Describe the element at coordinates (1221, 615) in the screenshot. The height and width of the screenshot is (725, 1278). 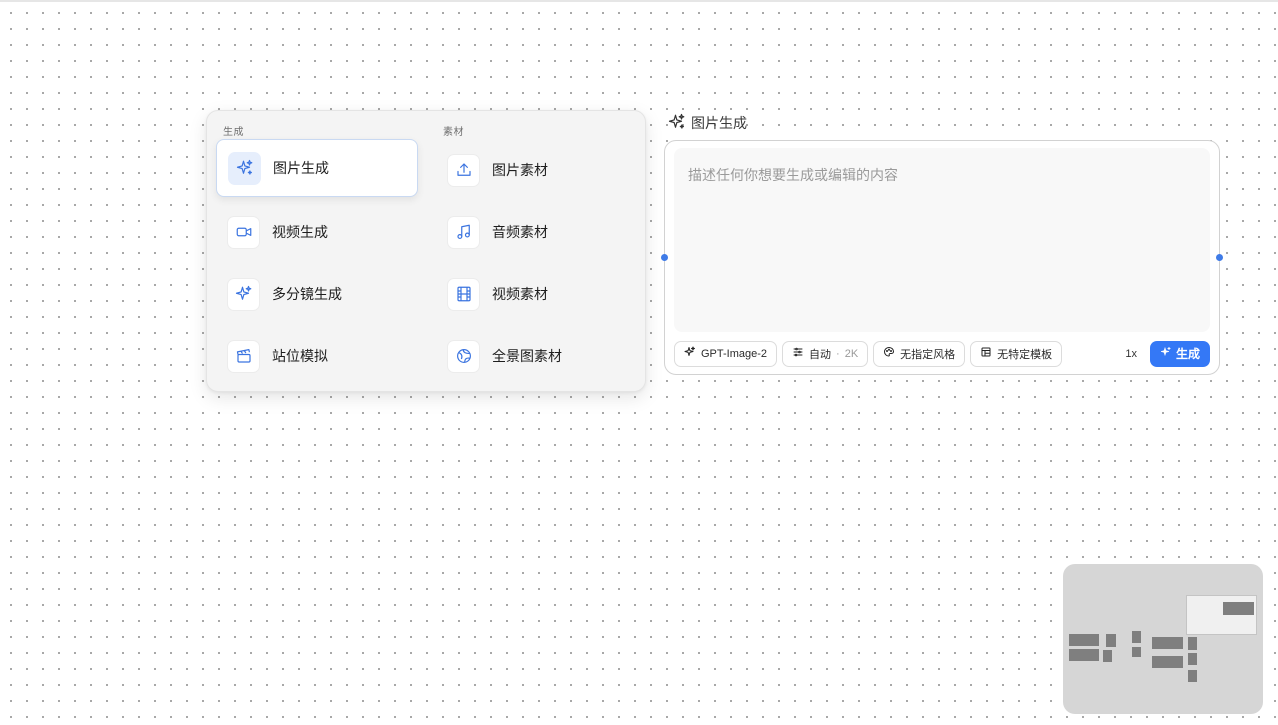
I see `minimap-viewport` at that location.